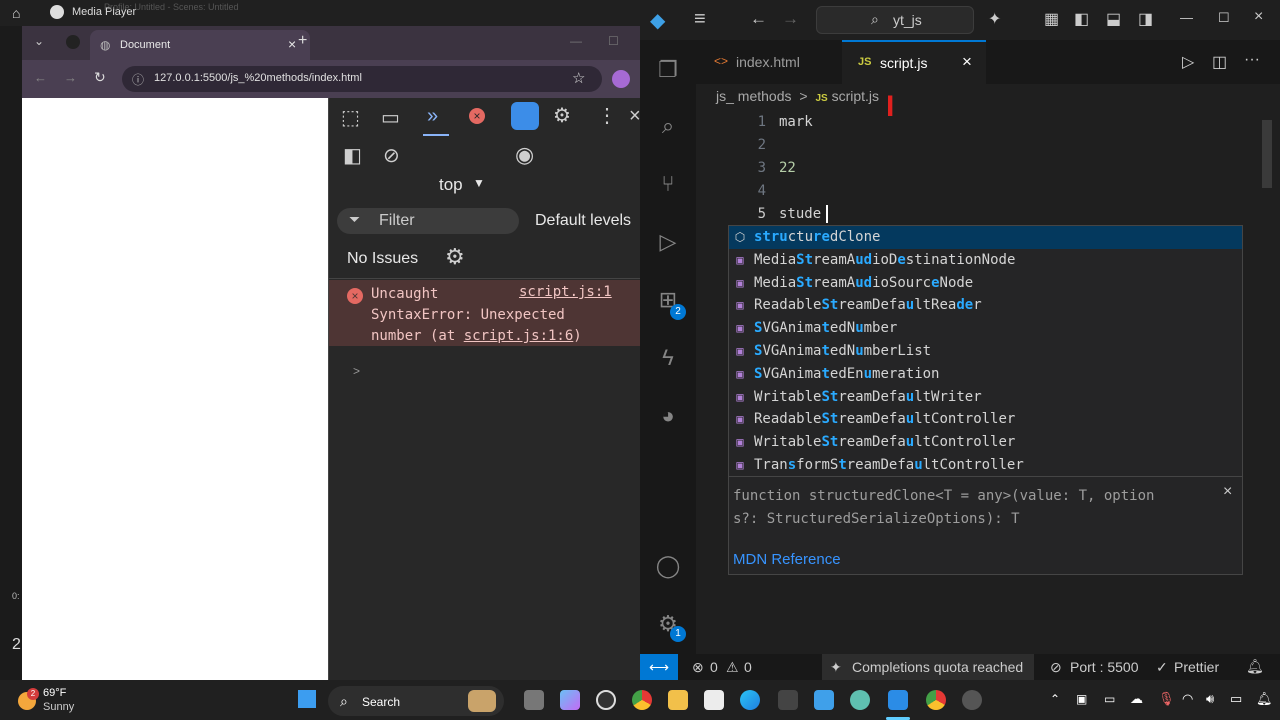 This screenshot has width=1280, height=720. What do you see at coordinates (753, 96) in the screenshot?
I see `breadcrumb-folder: js_ methods` at bounding box center [753, 96].